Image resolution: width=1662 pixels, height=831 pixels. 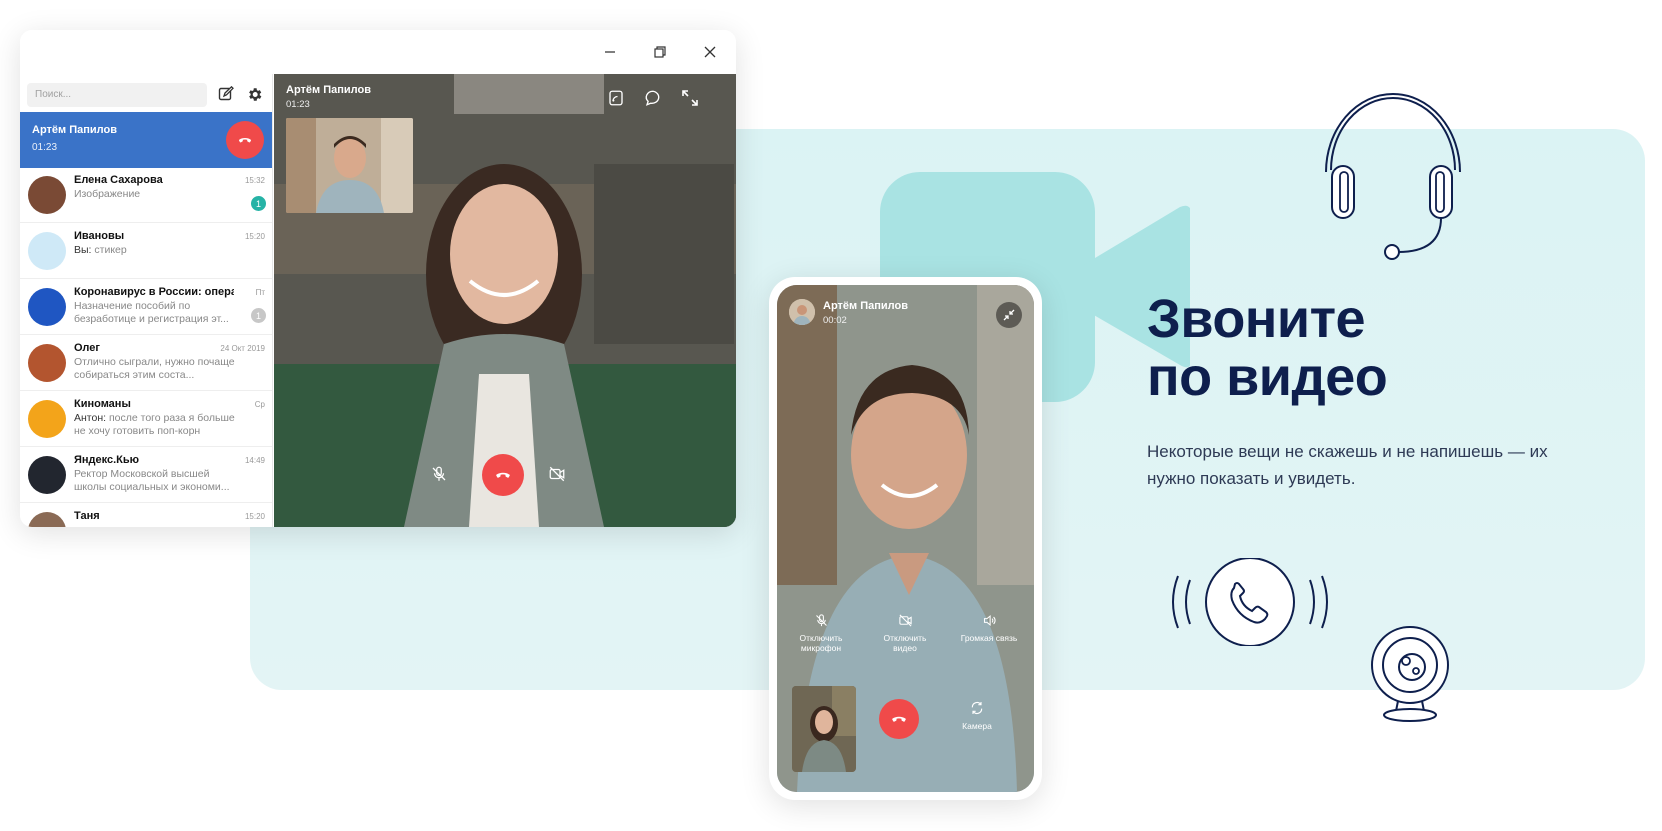 What do you see at coordinates (690, 98) in the screenshot?
I see `fullscreen-icon` at bounding box center [690, 98].